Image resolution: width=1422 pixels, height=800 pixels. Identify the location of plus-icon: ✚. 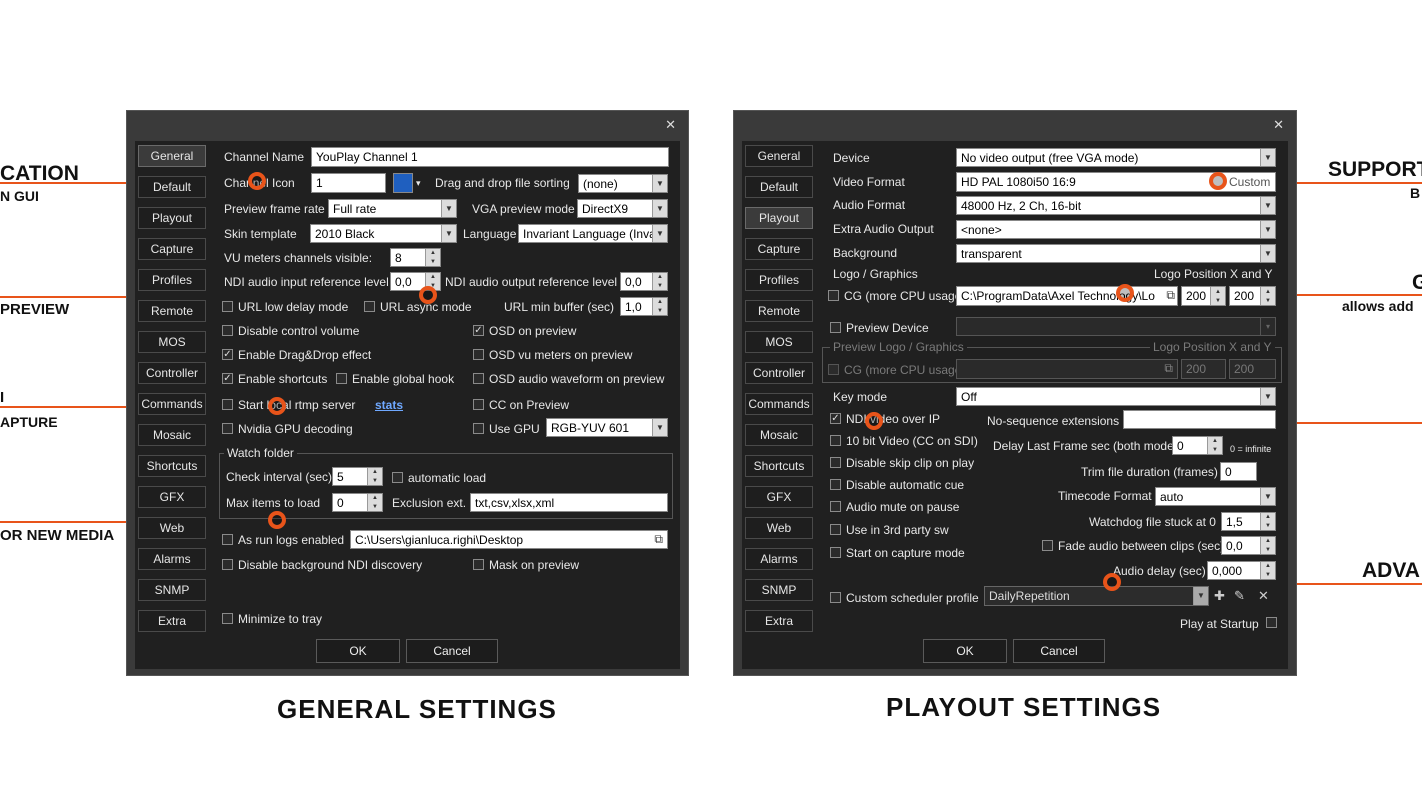
(1219, 596).